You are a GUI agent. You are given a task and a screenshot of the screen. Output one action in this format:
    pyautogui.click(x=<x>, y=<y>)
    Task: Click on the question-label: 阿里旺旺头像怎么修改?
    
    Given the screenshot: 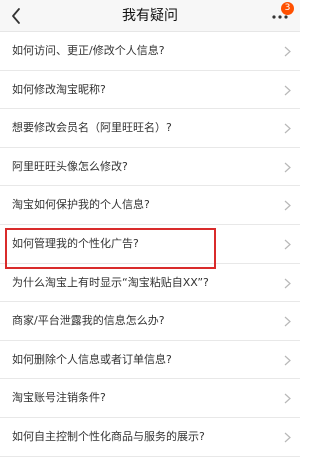 What is the action you would take?
    pyautogui.click(x=70, y=166)
    